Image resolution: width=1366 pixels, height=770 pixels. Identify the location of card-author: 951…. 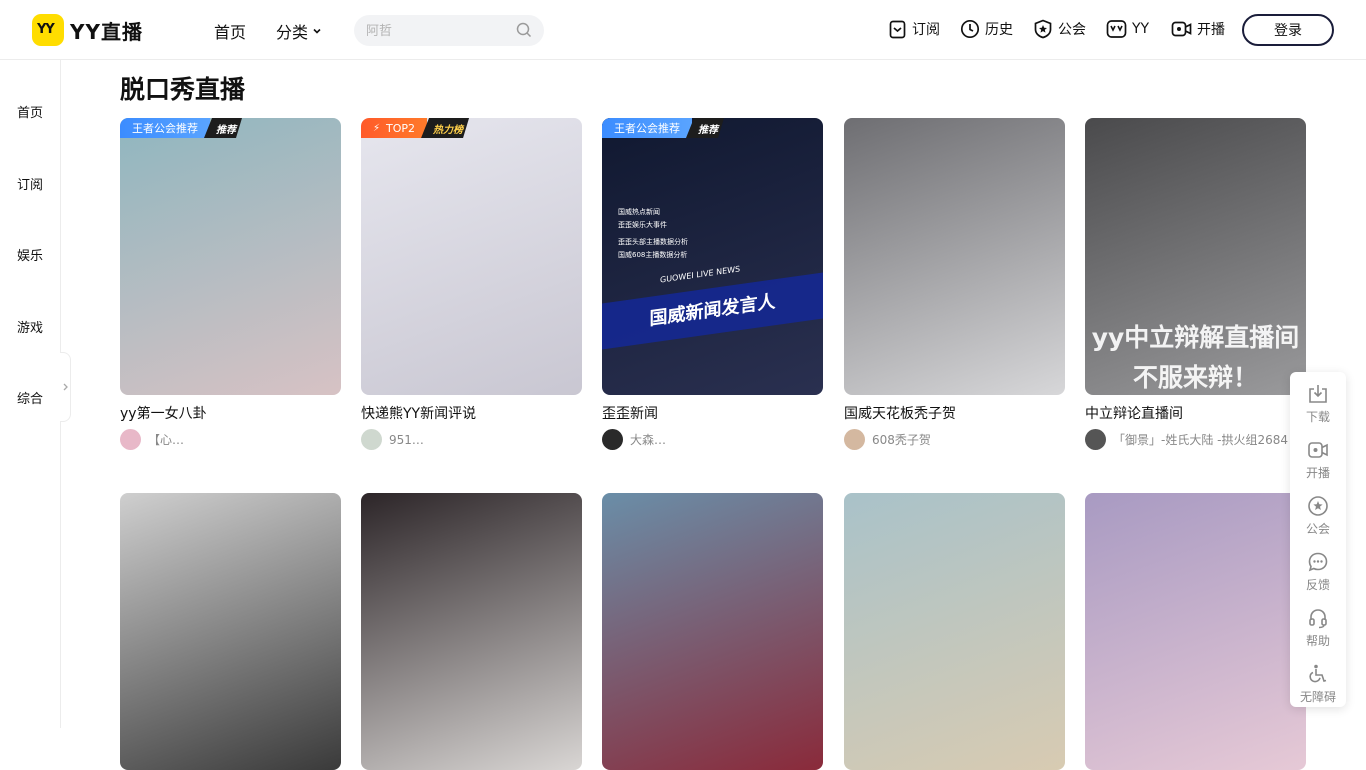
(471, 439).